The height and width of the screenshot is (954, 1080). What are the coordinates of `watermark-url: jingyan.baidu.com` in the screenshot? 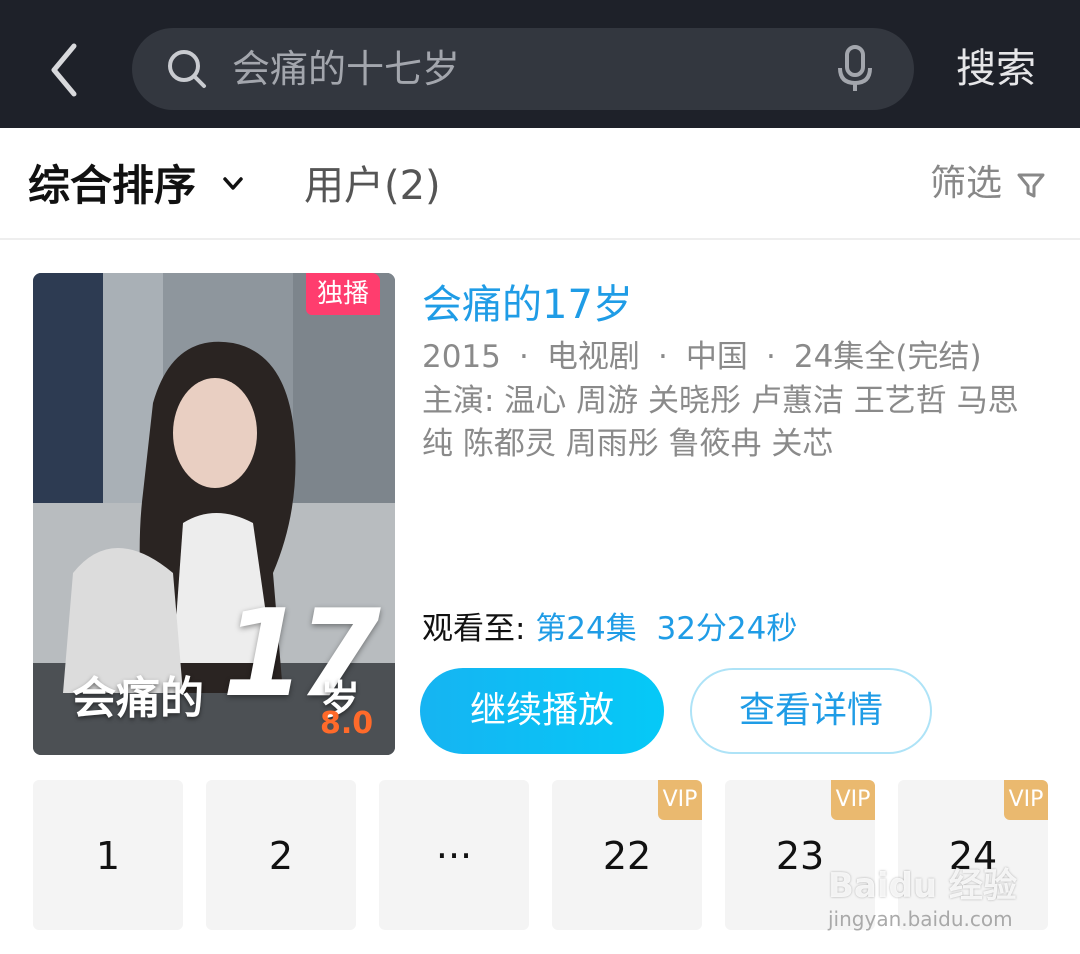 It's located at (920, 919).